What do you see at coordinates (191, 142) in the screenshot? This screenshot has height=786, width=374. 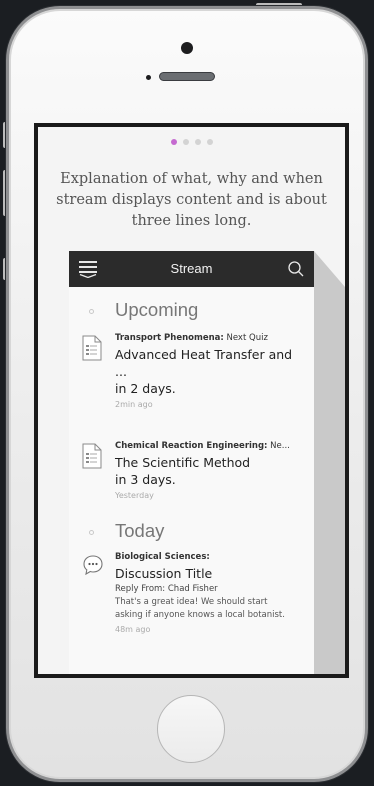 I see `page-indicator` at bounding box center [191, 142].